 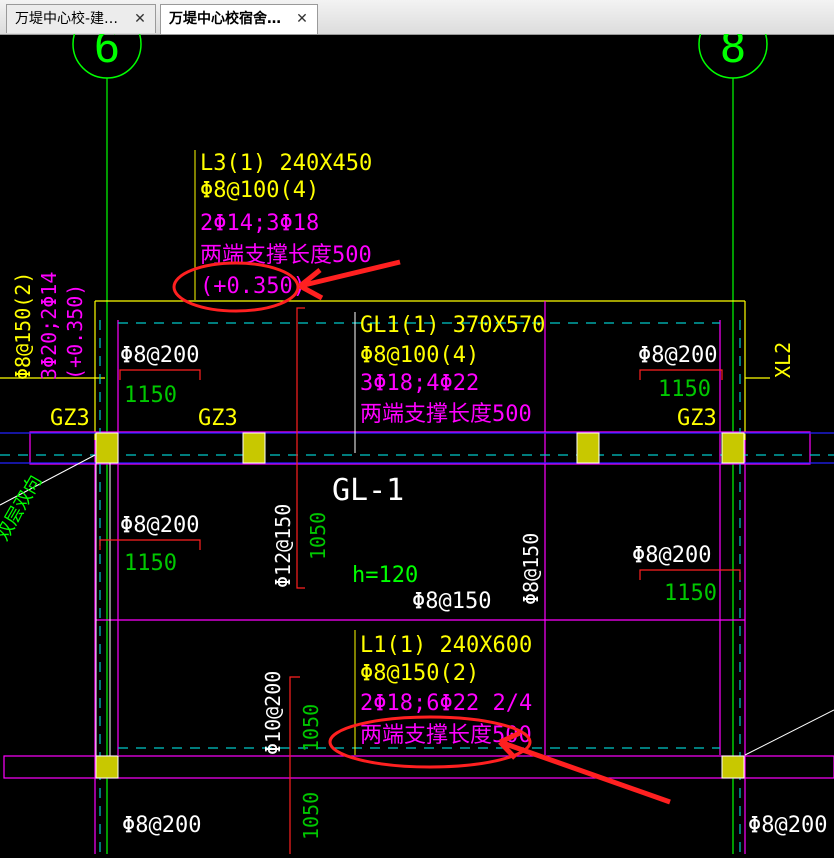 I want to click on gl1-stirrup: Φ8@100(4), so click(x=419, y=355).